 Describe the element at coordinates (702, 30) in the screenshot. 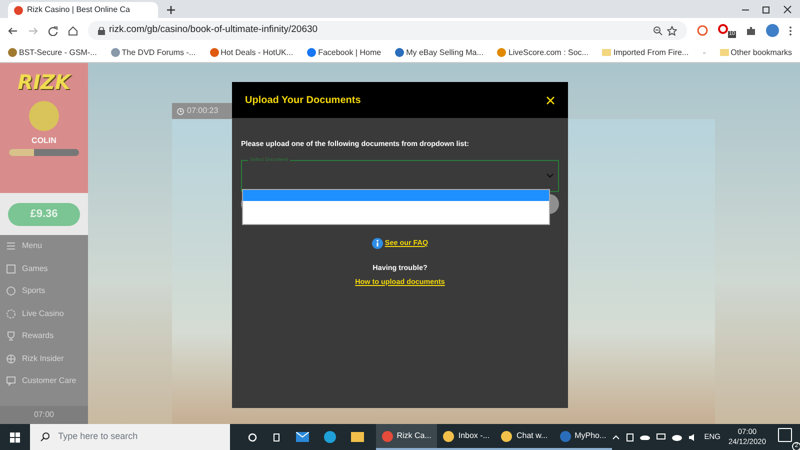

I see `extension-icon` at that location.